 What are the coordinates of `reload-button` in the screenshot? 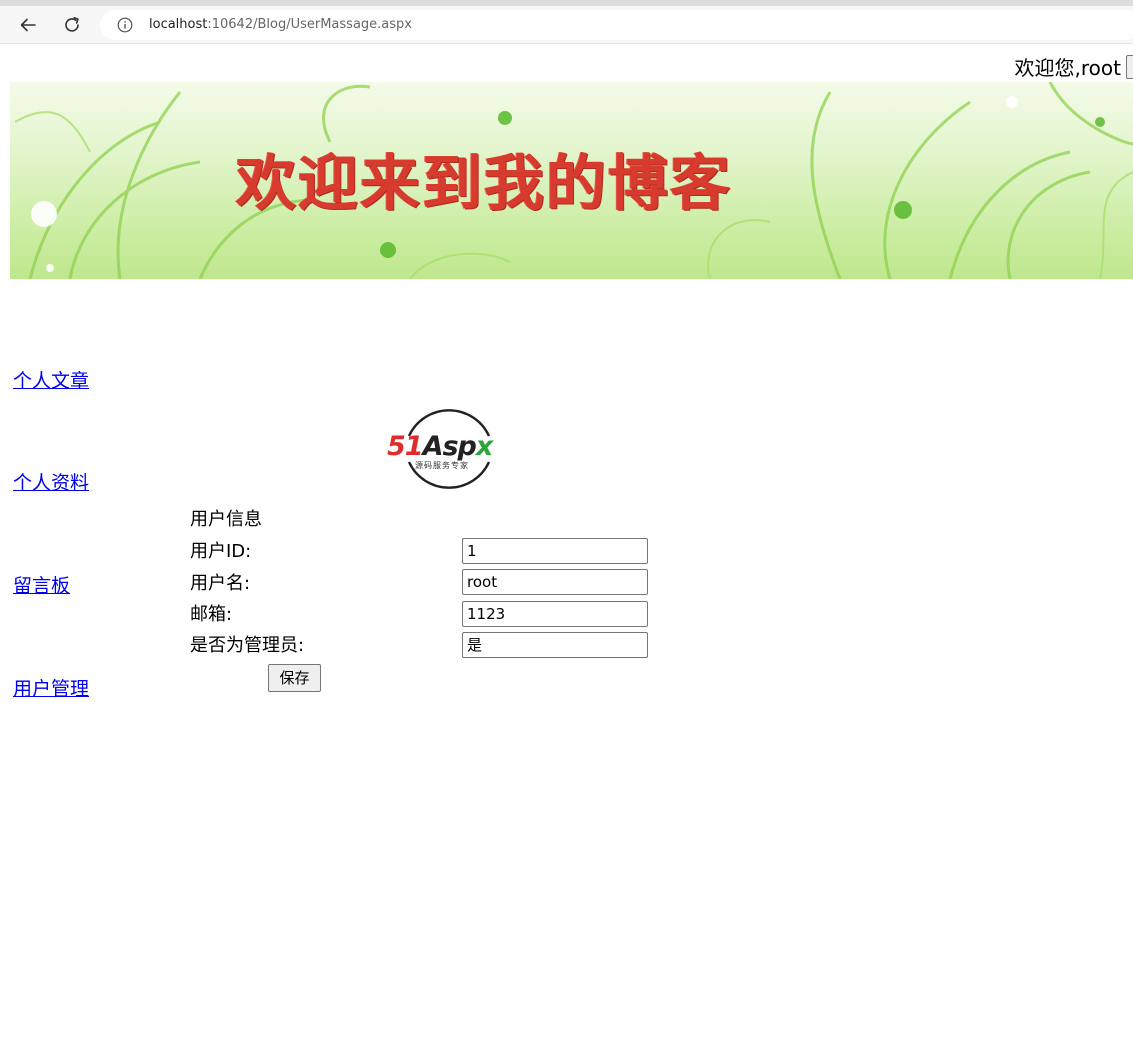 It's located at (72, 25).